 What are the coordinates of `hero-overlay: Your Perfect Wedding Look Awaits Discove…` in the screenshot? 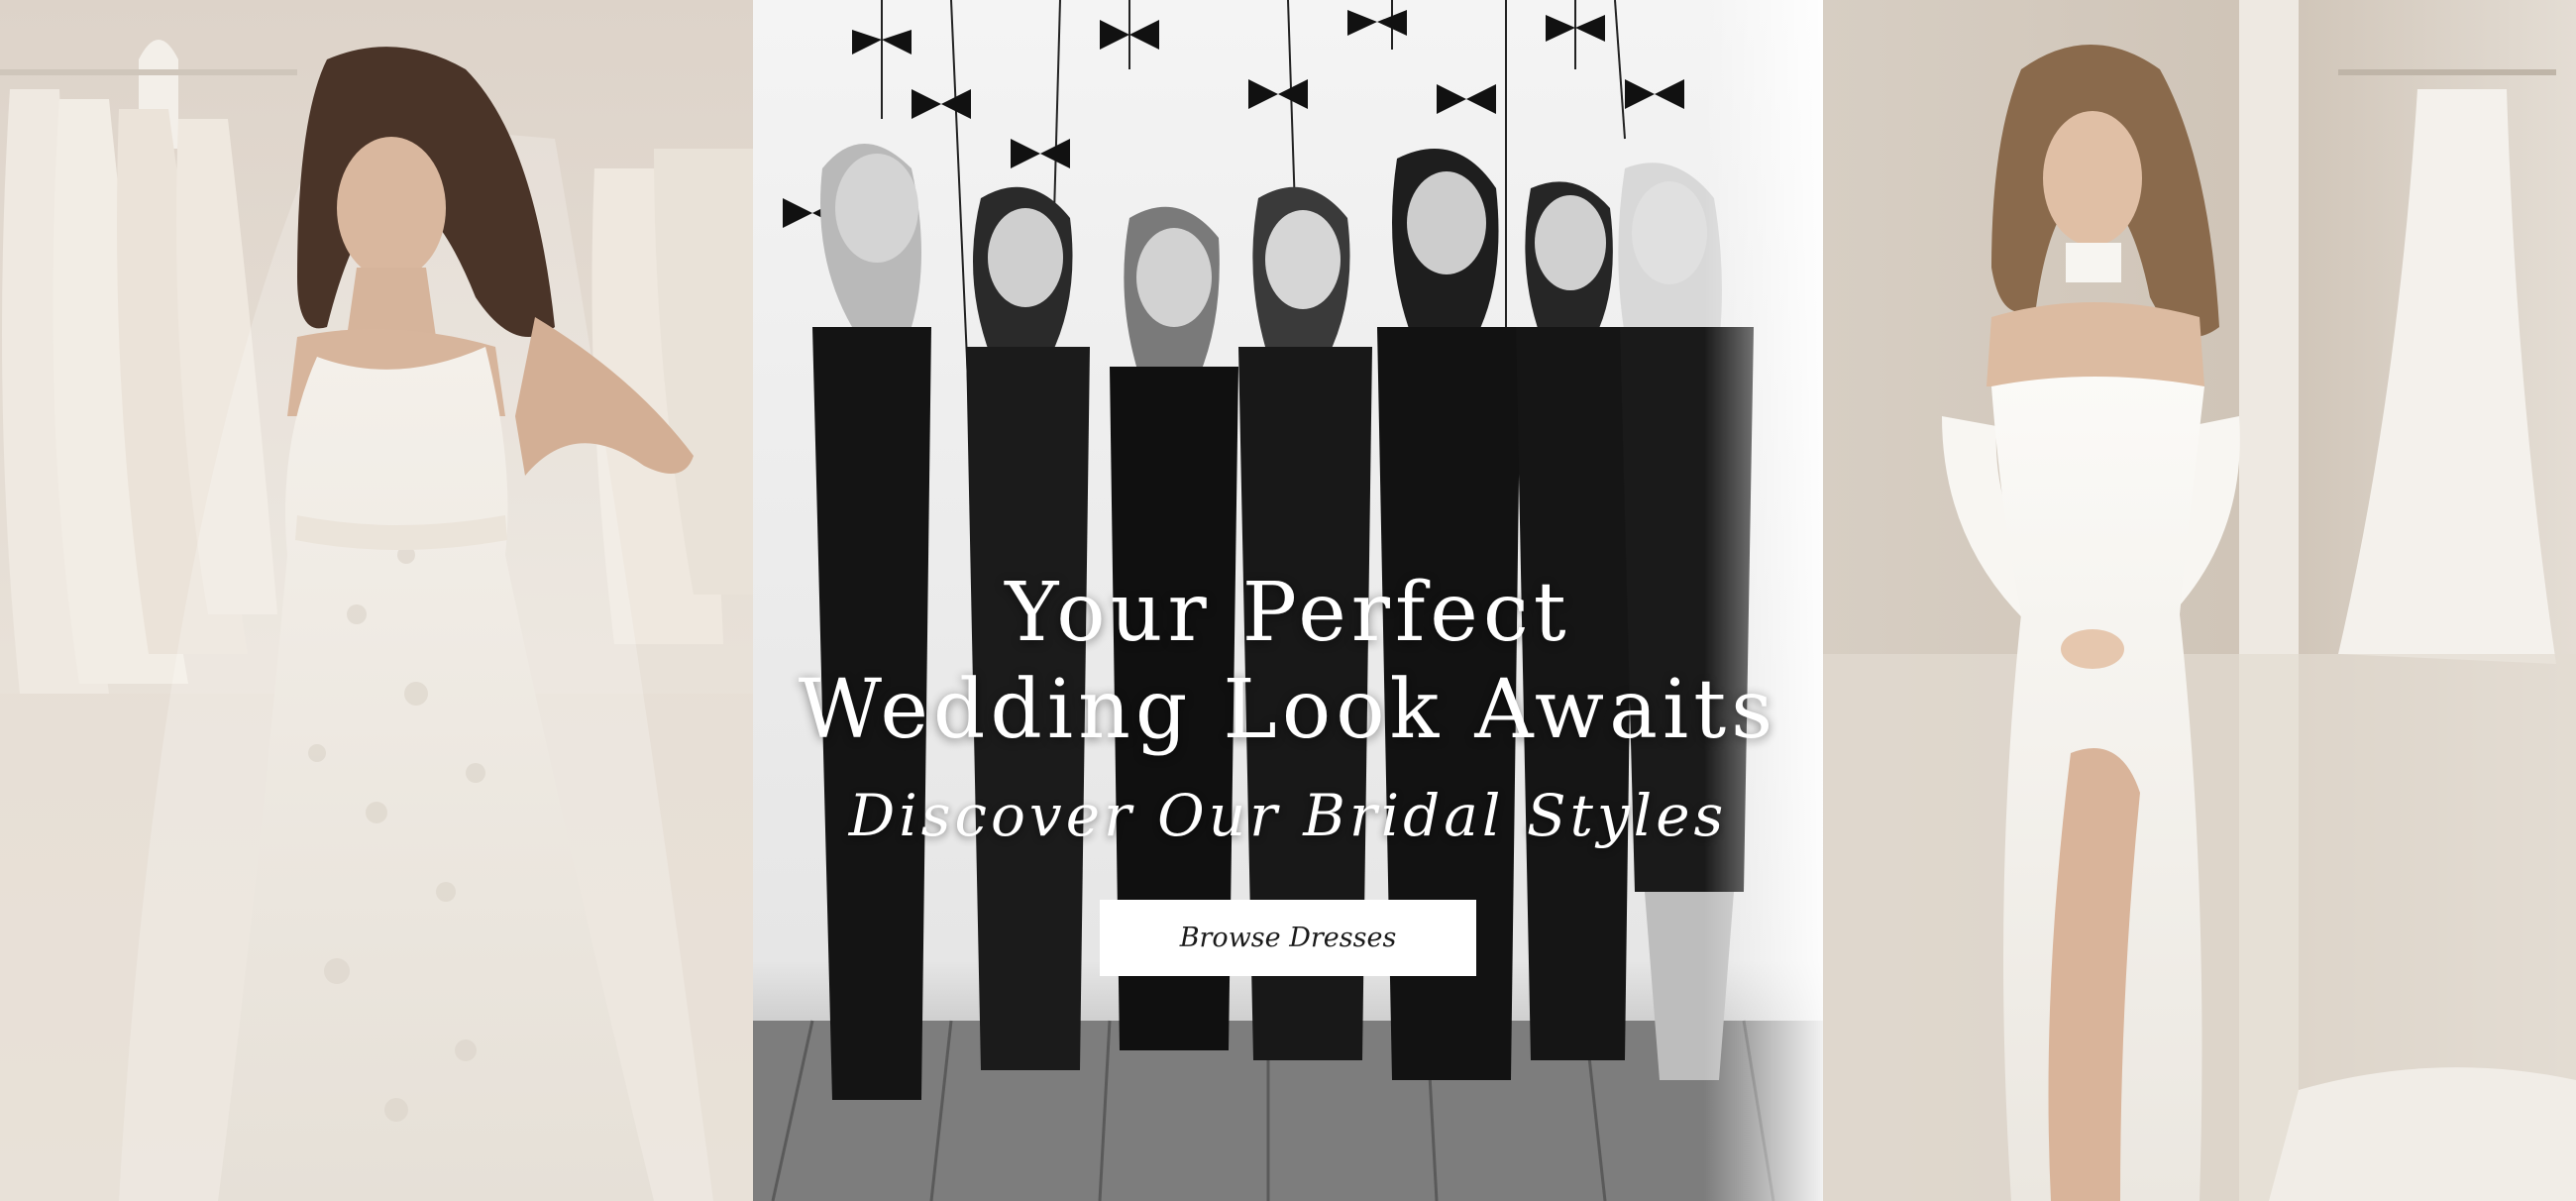 It's located at (1288, 770).